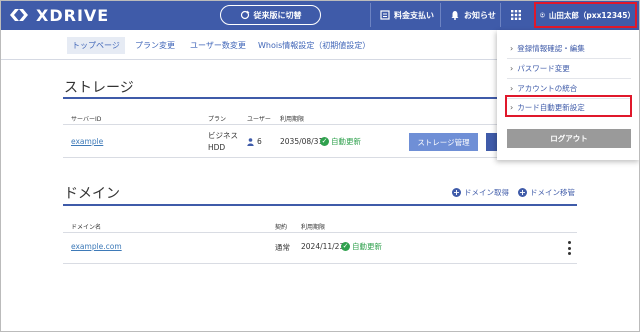 This screenshot has height=332, width=640. I want to click on storage-auto-renew-label: 自動更新, so click(346, 141).